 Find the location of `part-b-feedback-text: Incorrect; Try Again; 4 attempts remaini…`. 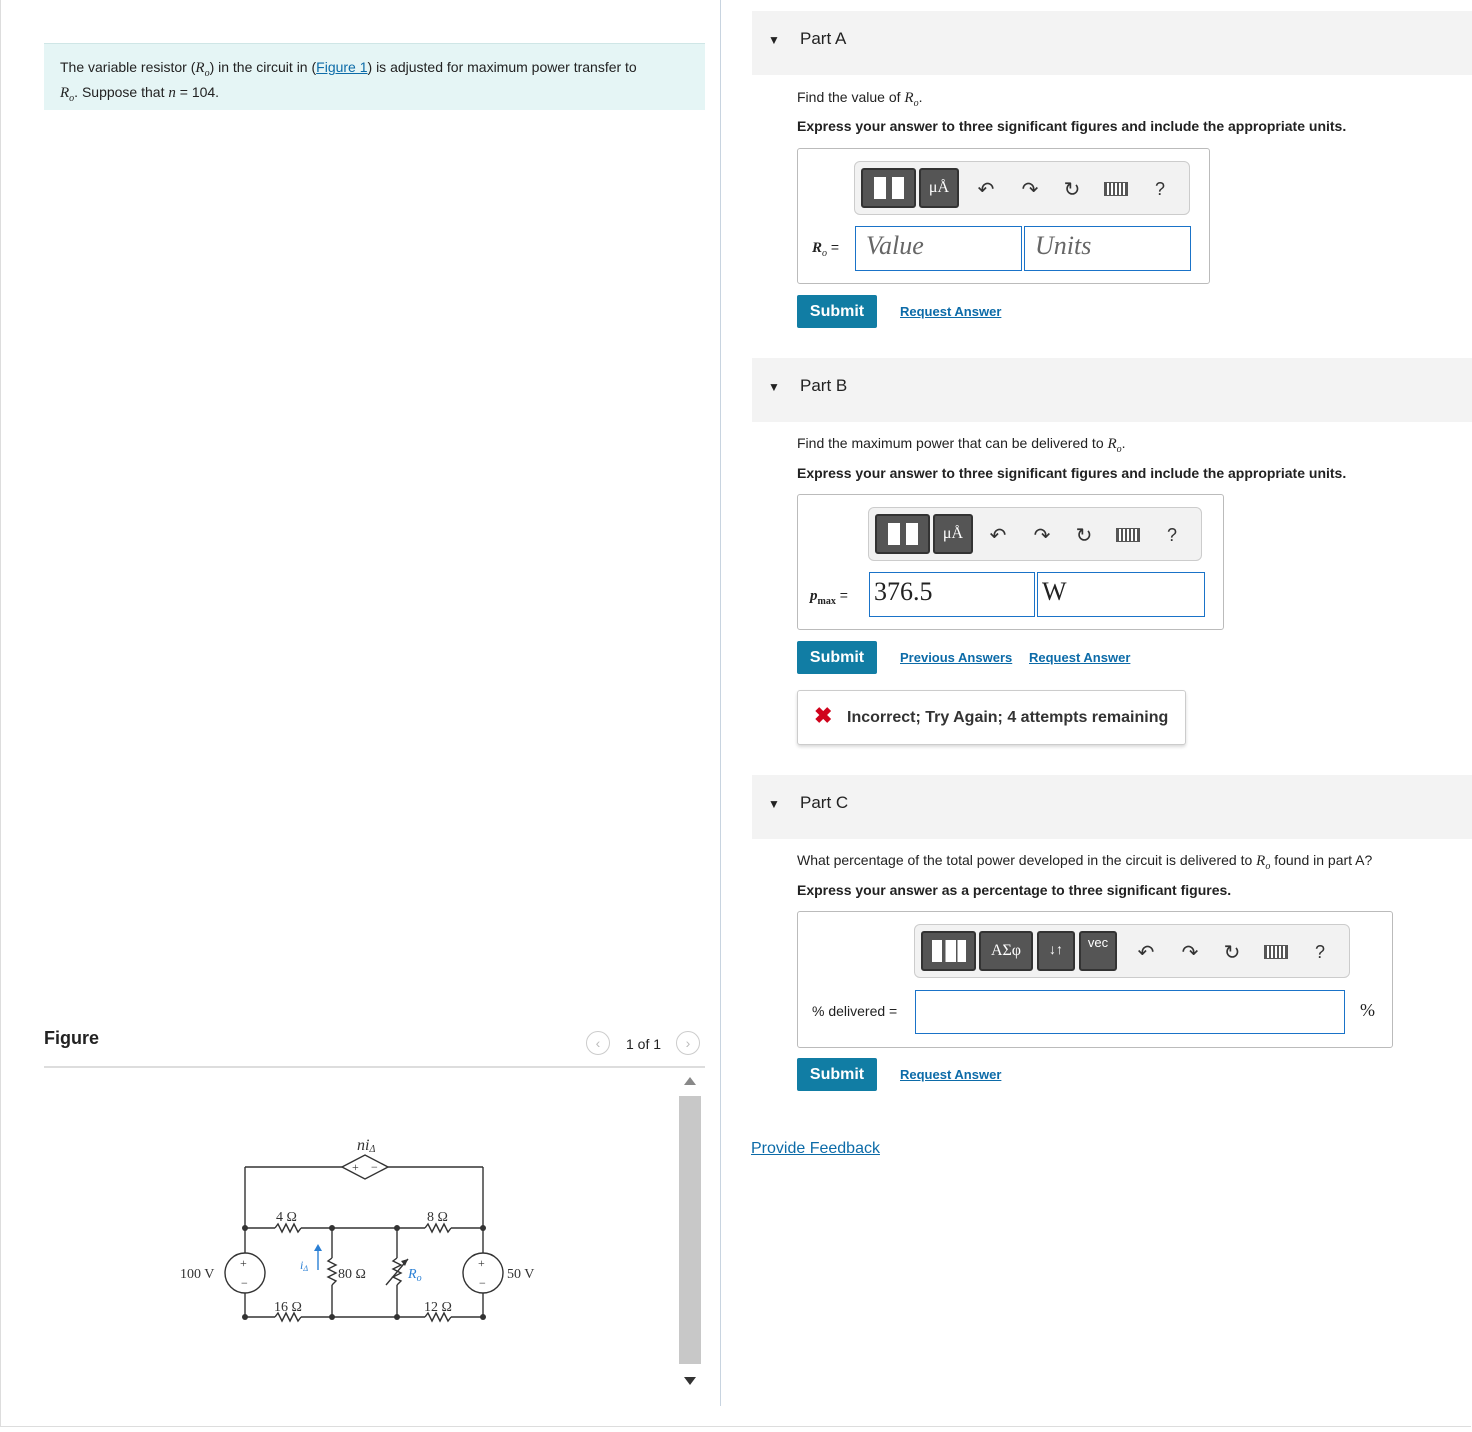

part-b-feedback-text: Incorrect; Try Again; 4 attempts remaini… is located at coordinates (1008, 717).